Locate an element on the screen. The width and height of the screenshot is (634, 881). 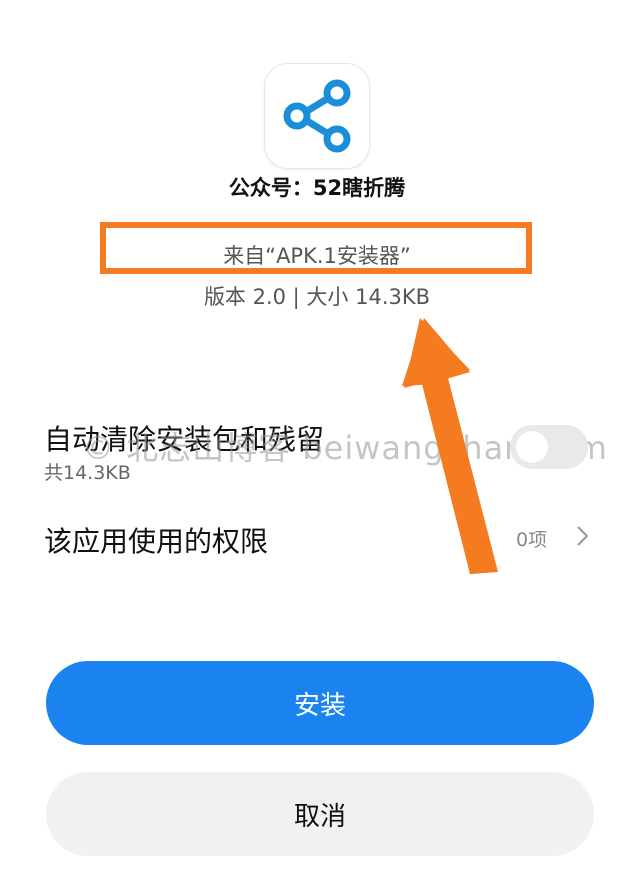
install-button: 安装 is located at coordinates (320, 703).